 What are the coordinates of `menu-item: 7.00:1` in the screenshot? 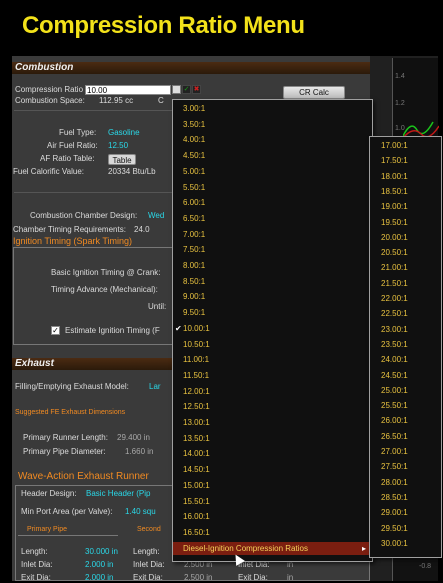 It's located at (194, 235).